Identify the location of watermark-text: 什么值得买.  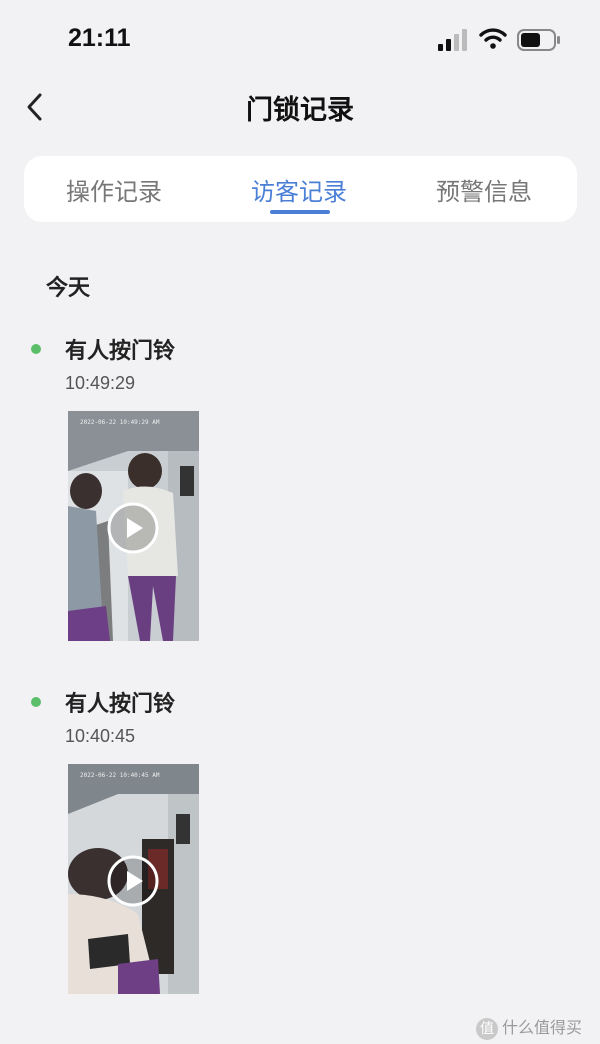
(542, 1027).